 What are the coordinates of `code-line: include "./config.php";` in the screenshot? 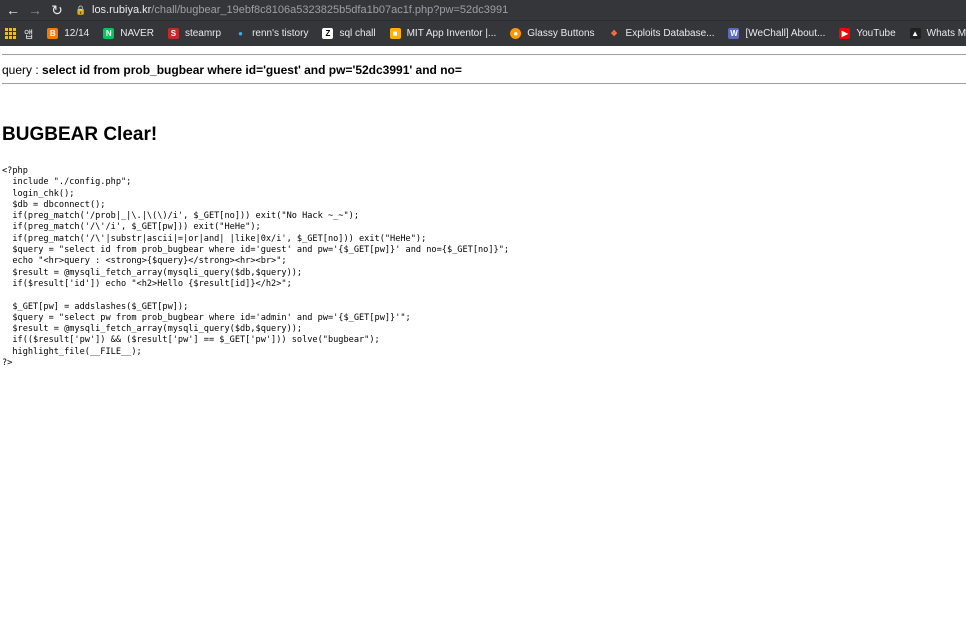 It's located at (67, 182).